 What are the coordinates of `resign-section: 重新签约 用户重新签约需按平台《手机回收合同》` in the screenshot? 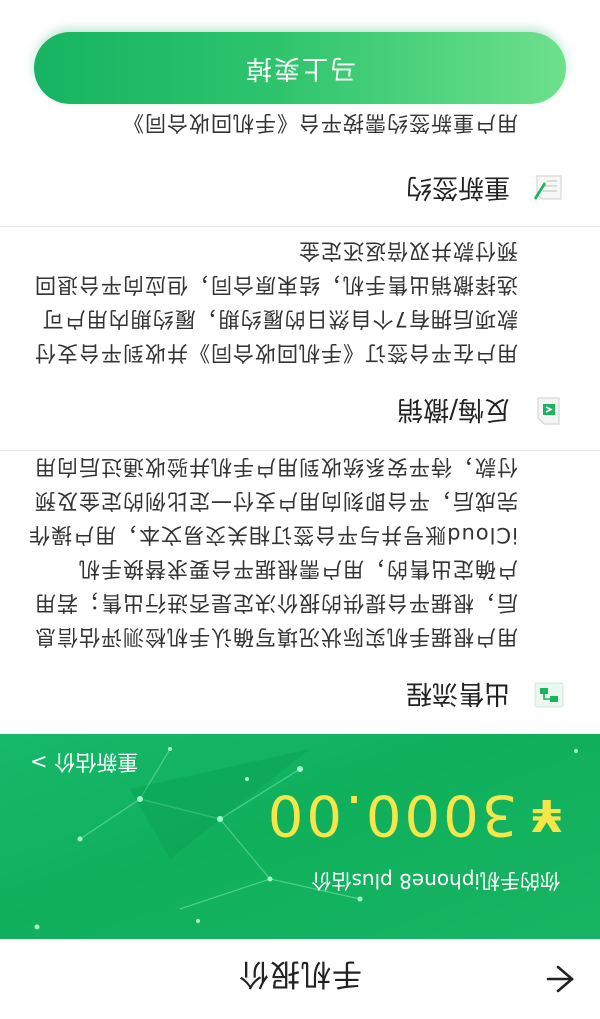 It's located at (300, 165).